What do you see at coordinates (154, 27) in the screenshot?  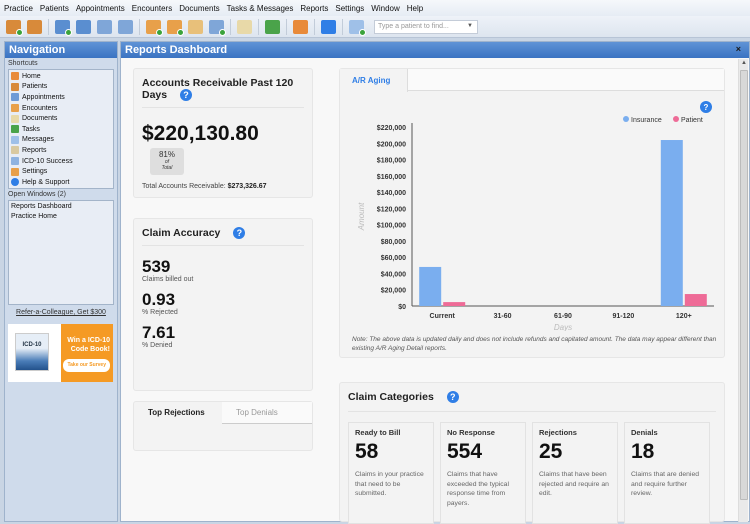 I see `add-encounter-icon` at bounding box center [154, 27].